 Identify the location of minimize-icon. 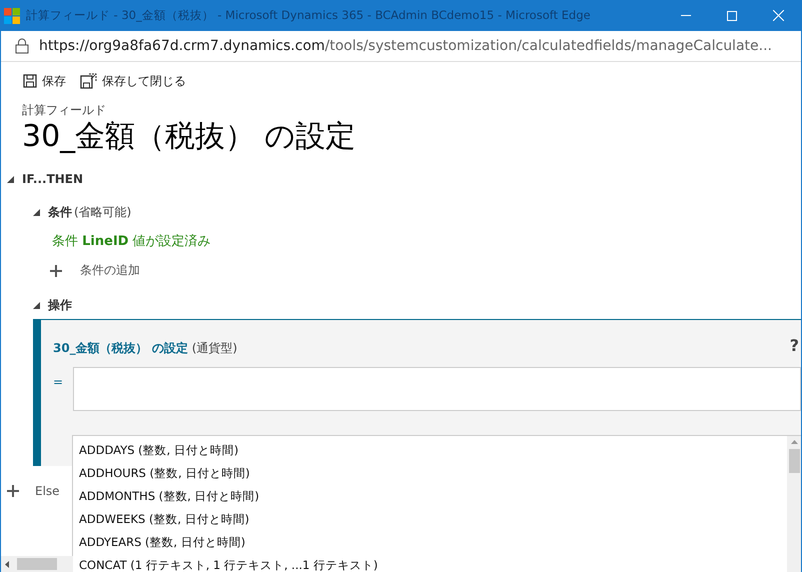
(686, 15).